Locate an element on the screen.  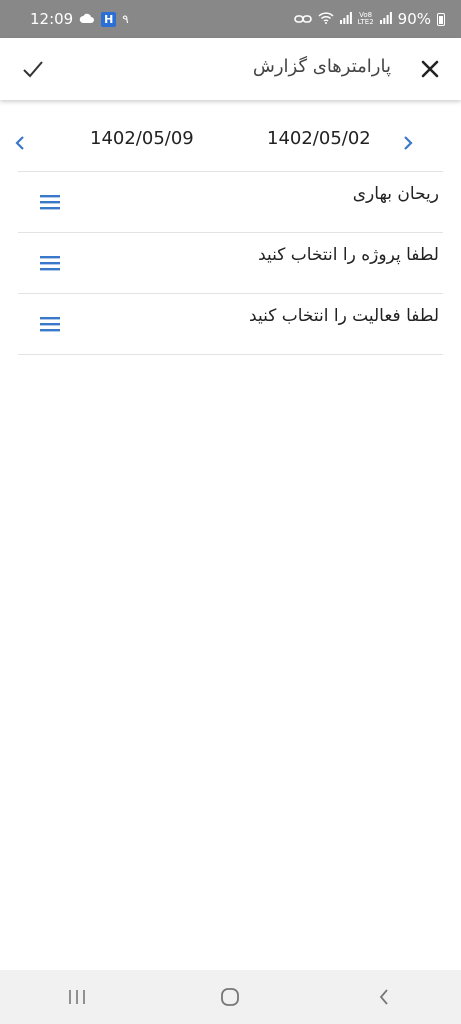
app-notification-icon: H is located at coordinates (109, 19).